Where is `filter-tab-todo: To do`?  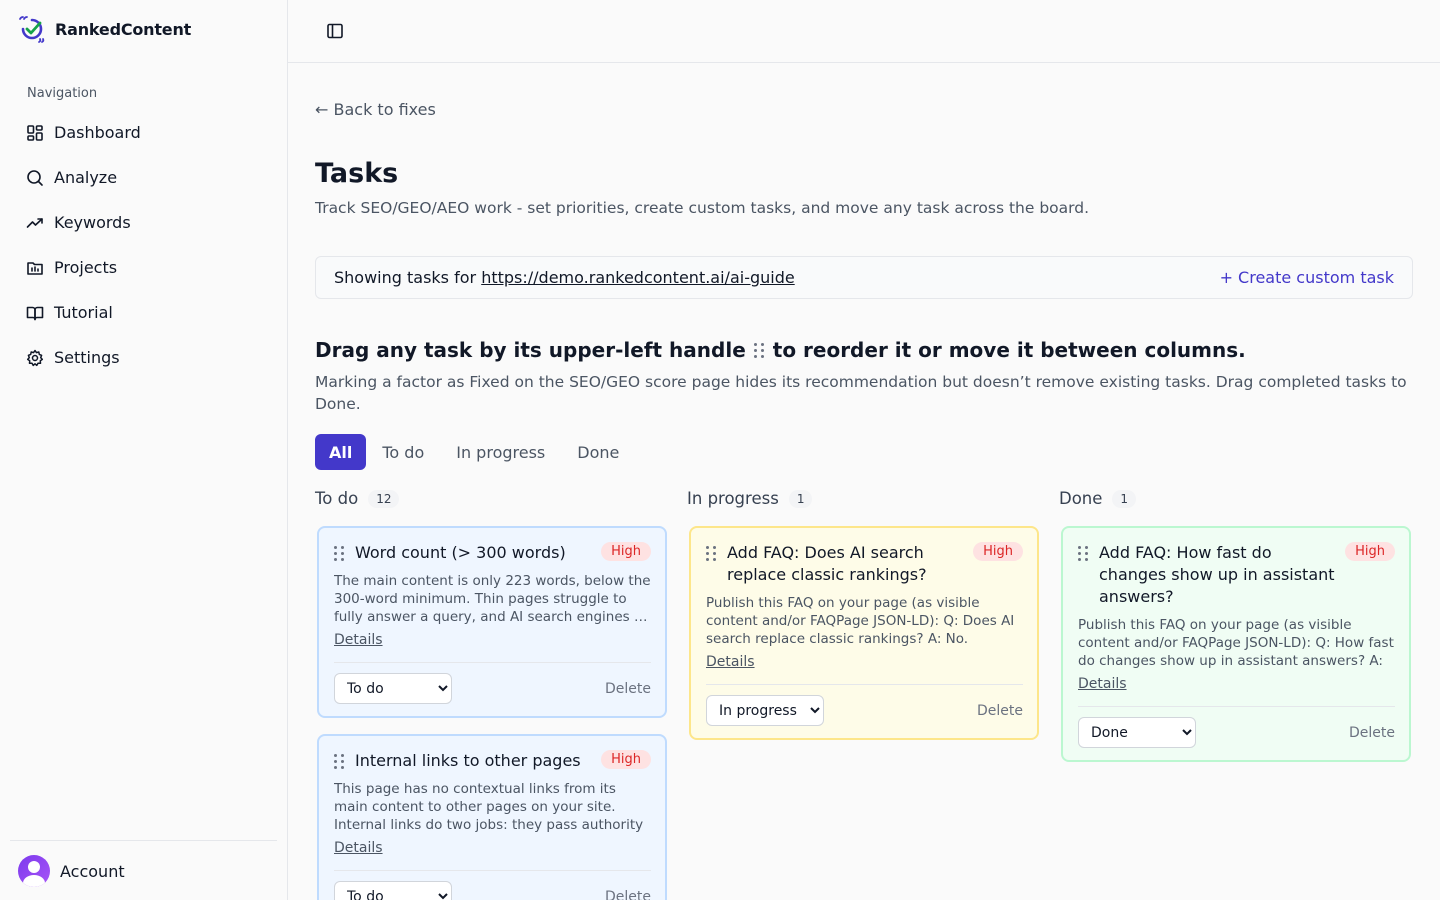 filter-tab-todo: To do is located at coordinates (403, 452).